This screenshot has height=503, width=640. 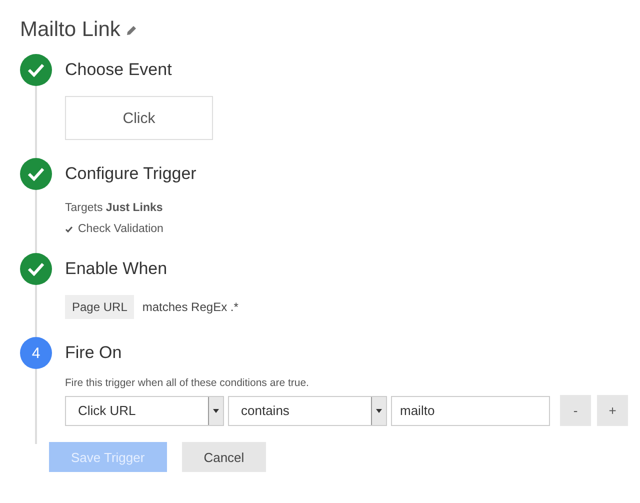 I want to click on step-number: 4, so click(x=36, y=353).